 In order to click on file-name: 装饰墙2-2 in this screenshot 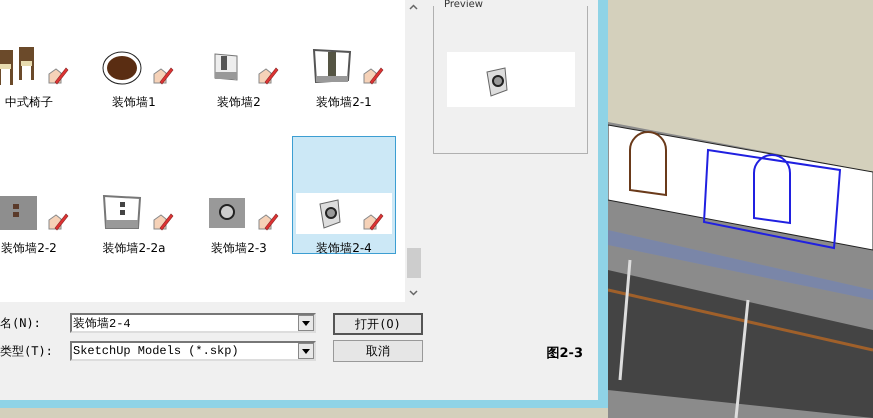, I will do `click(29, 248)`.